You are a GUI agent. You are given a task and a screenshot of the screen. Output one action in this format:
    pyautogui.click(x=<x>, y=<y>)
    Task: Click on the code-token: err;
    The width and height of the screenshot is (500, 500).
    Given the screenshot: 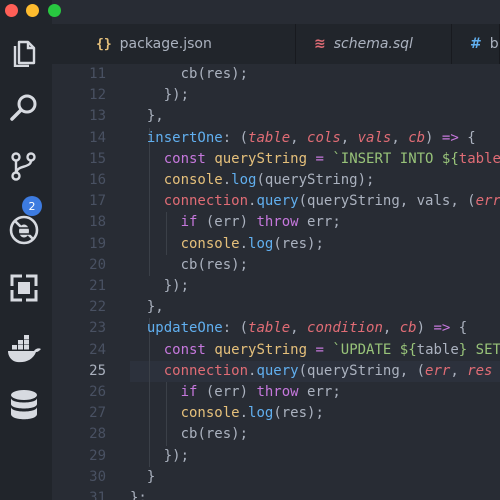 What is the action you would take?
    pyautogui.click(x=319, y=392)
    